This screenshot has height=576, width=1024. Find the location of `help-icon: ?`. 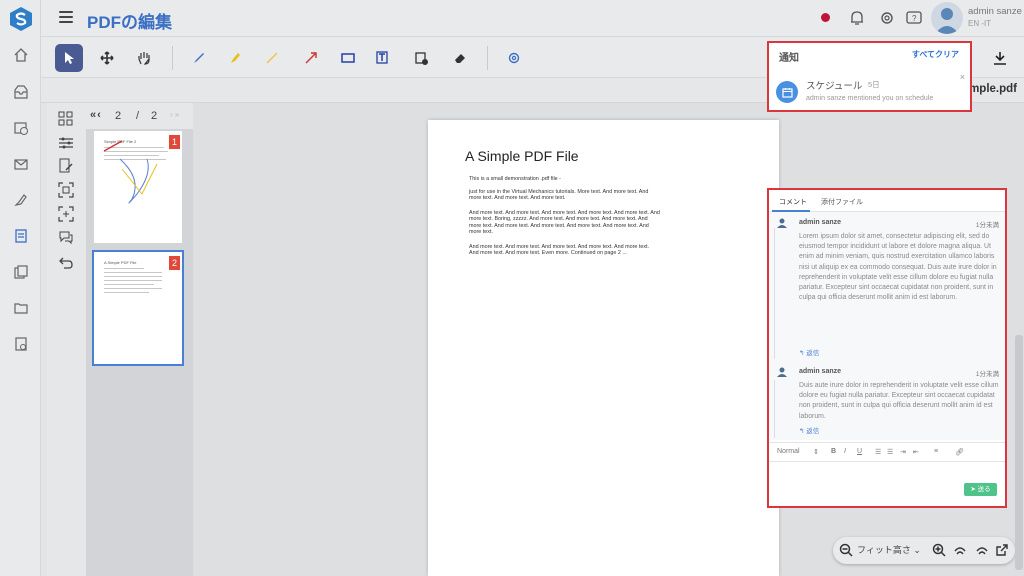

help-icon: ? is located at coordinates (914, 18).